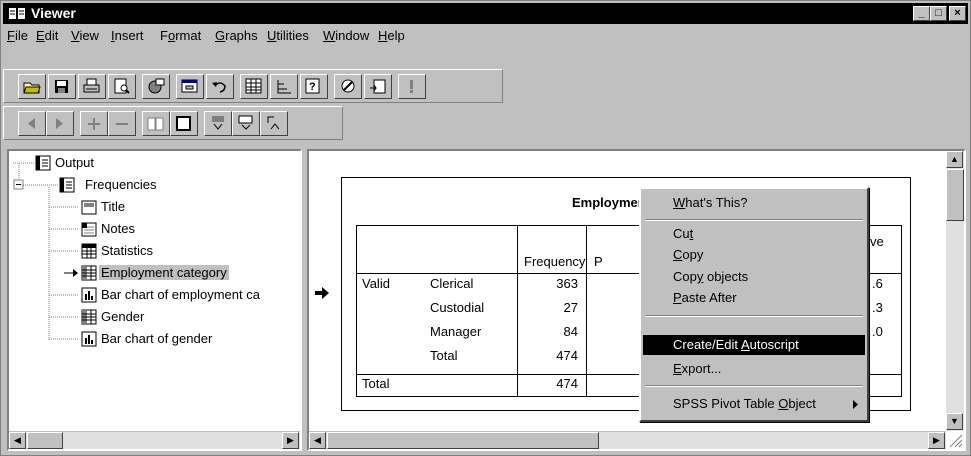  What do you see at coordinates (954, 159) in the screenshot?
I see `scroll-up-button: ▲` at bounding box center [954, 159].